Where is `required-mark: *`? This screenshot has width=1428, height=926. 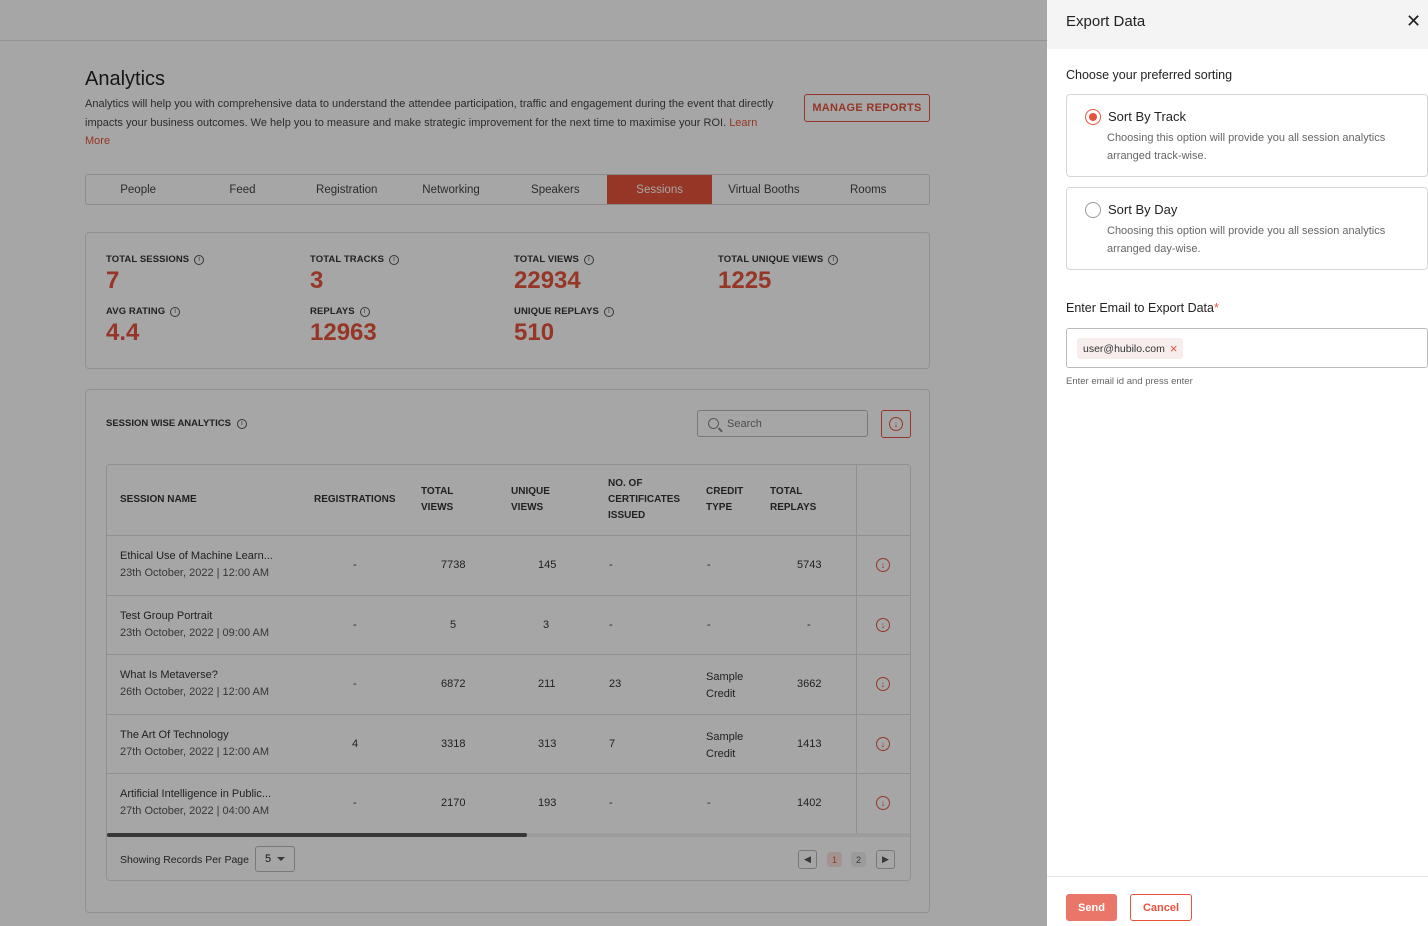 required-mark: * is located at coordinates (1216, 308).